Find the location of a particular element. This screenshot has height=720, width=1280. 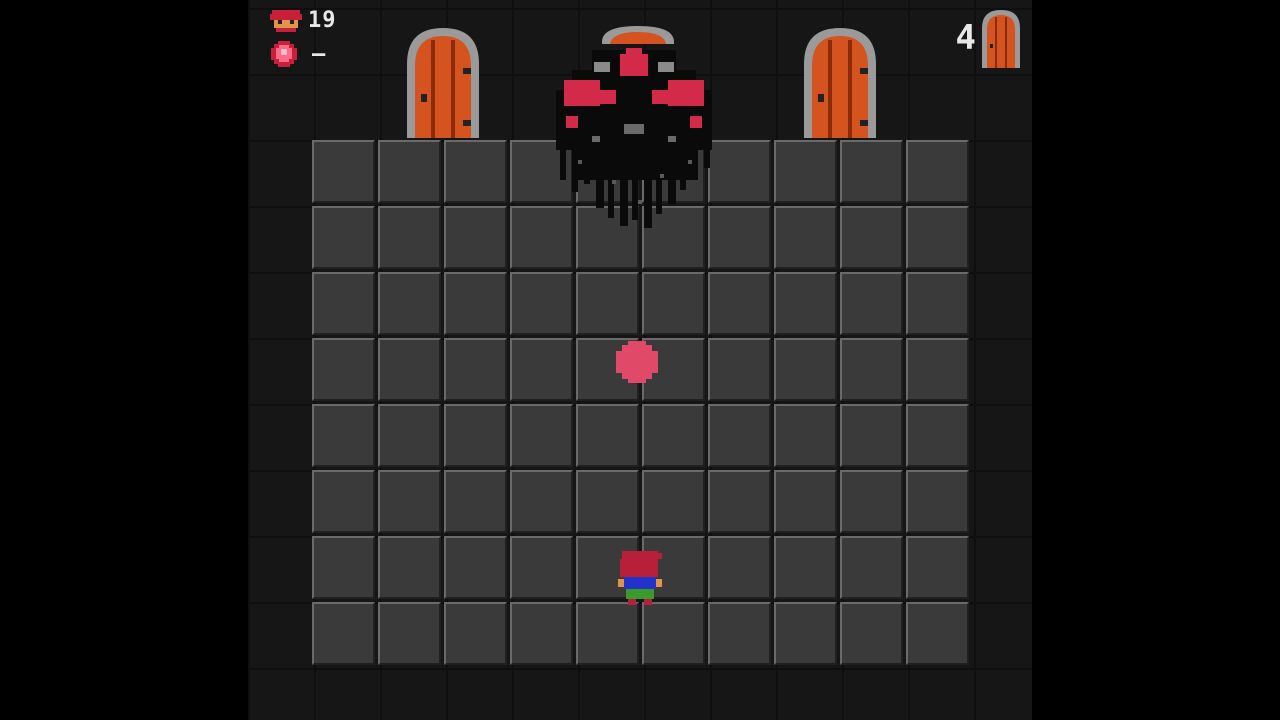

hud-doors-remaining: 4 is located at coordinates (989, 38).